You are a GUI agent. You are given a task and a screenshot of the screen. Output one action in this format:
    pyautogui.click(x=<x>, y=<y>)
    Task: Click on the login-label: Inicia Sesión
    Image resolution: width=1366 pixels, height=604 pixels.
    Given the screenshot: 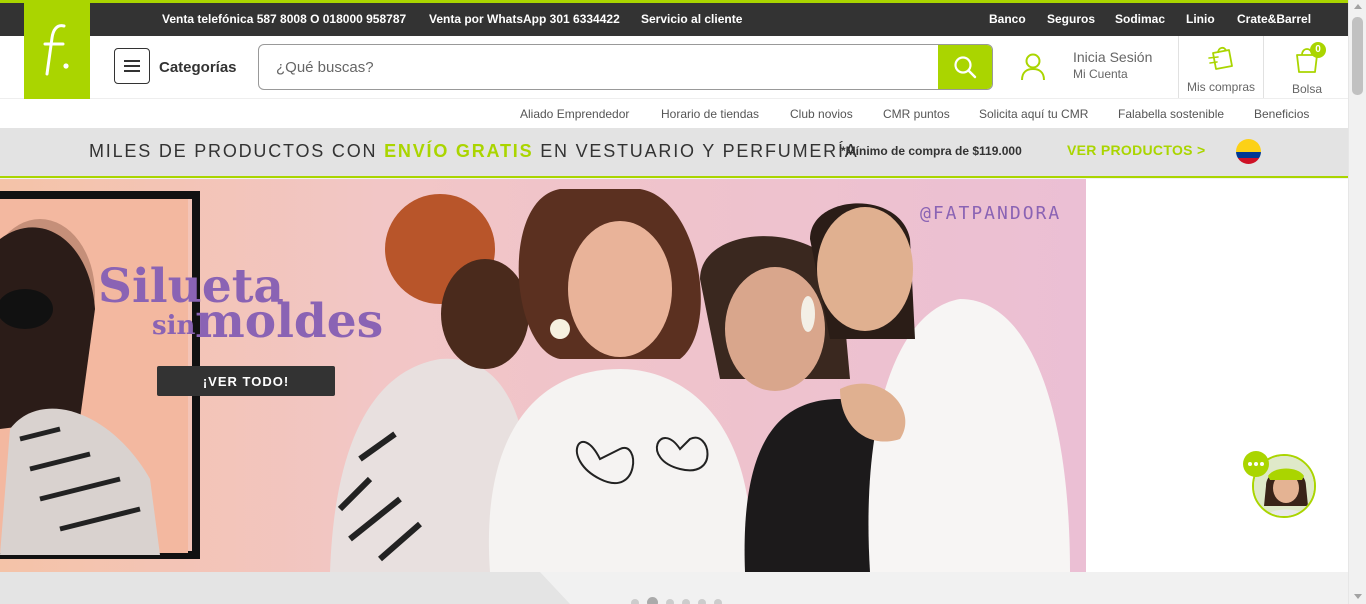 What is the action you would take?
    pyautogui.click(x=1112, y=57)
    